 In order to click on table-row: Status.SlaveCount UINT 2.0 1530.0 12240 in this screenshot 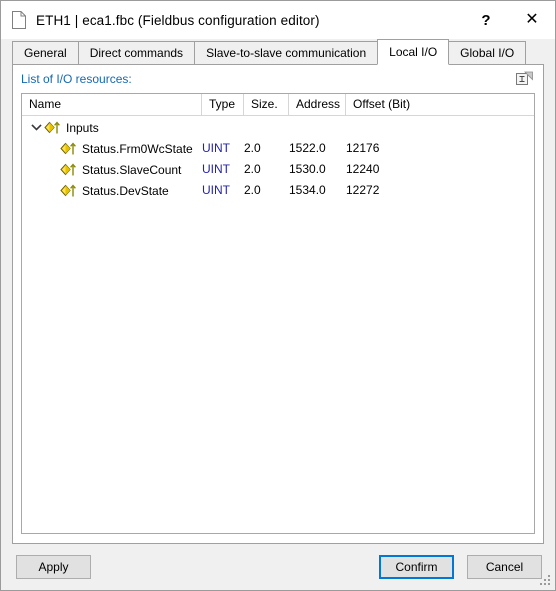, I will do `click(278, 169)`.